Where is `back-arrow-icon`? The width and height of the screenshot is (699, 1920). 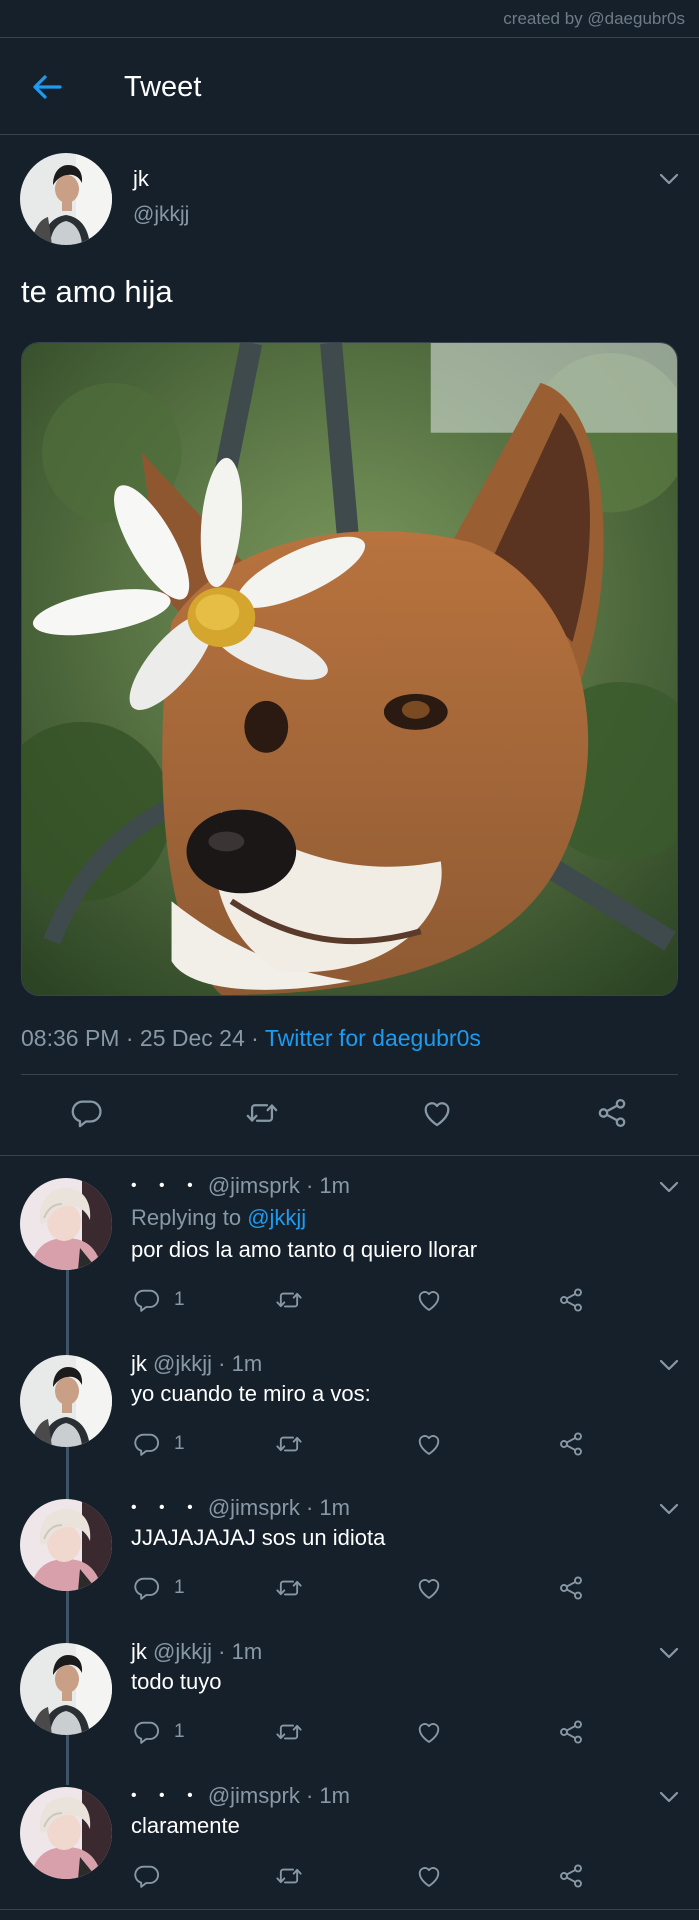
back-arrow-icon is located at coordinates (47, 87).